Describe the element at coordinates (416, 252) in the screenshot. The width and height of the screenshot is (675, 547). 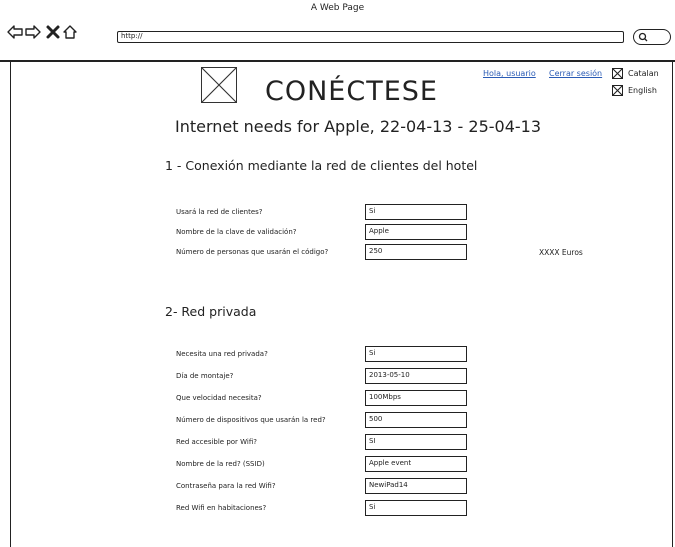
I see `field-input: 250` at that location.